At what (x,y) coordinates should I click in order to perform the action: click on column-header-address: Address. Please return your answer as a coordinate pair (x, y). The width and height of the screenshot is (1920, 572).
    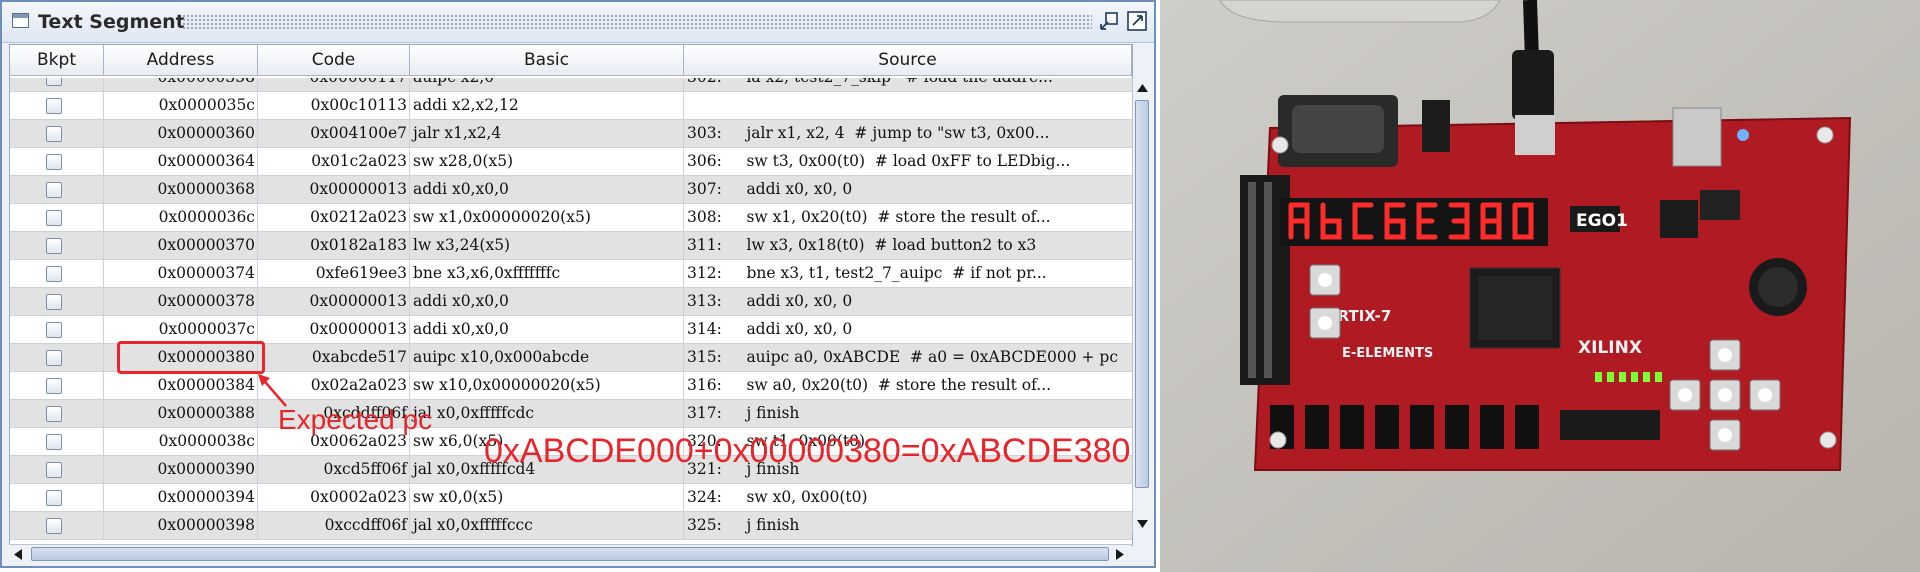
    Looking at the image, I should click on (181, 60).